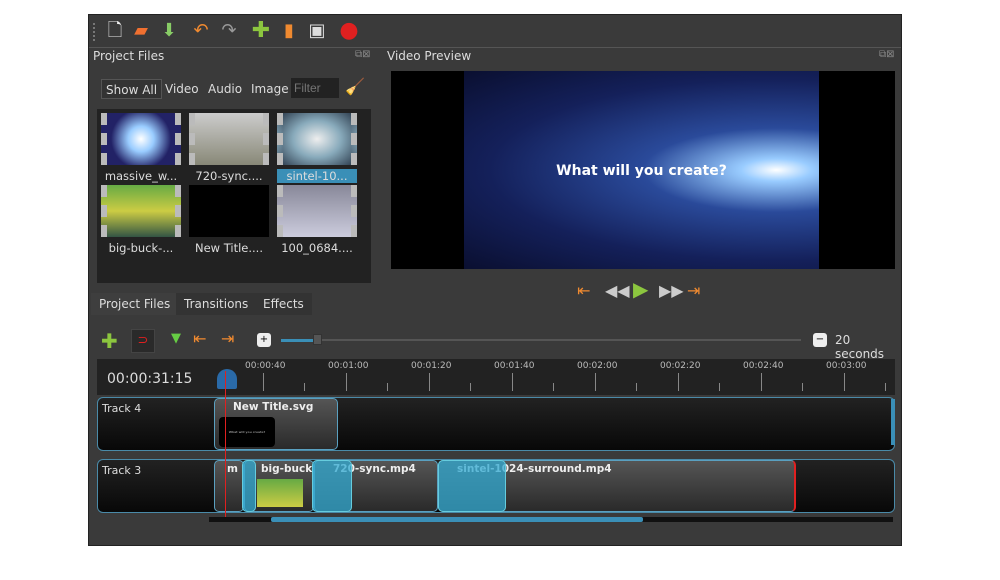 The width and height of the screenshot is (1000, 580). What do you see at coordinates (514, 366) in the screenshot?
I see `ruler-tick-label: 00:01:40` at bounding box center [514, 366].